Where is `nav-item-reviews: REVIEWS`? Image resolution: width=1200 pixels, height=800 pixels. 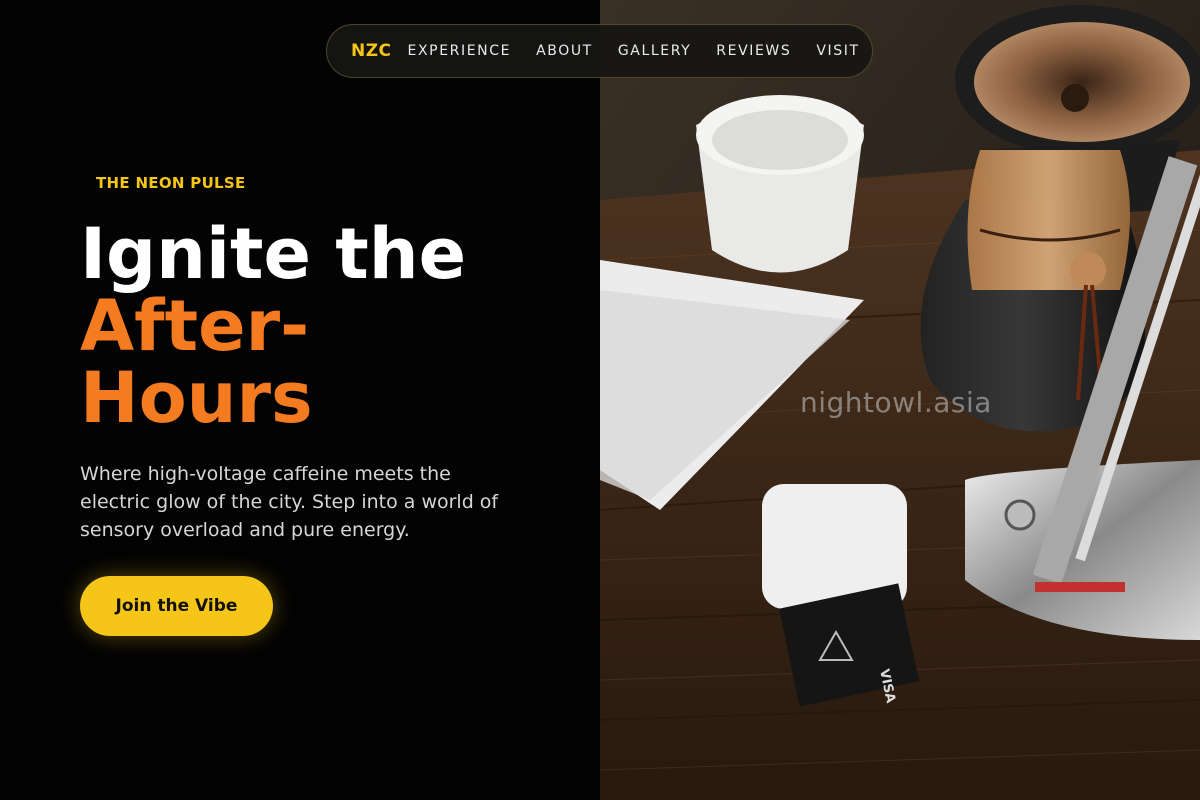
nav-item-reviews: REVIEWS is located at coordinates (753, 51).